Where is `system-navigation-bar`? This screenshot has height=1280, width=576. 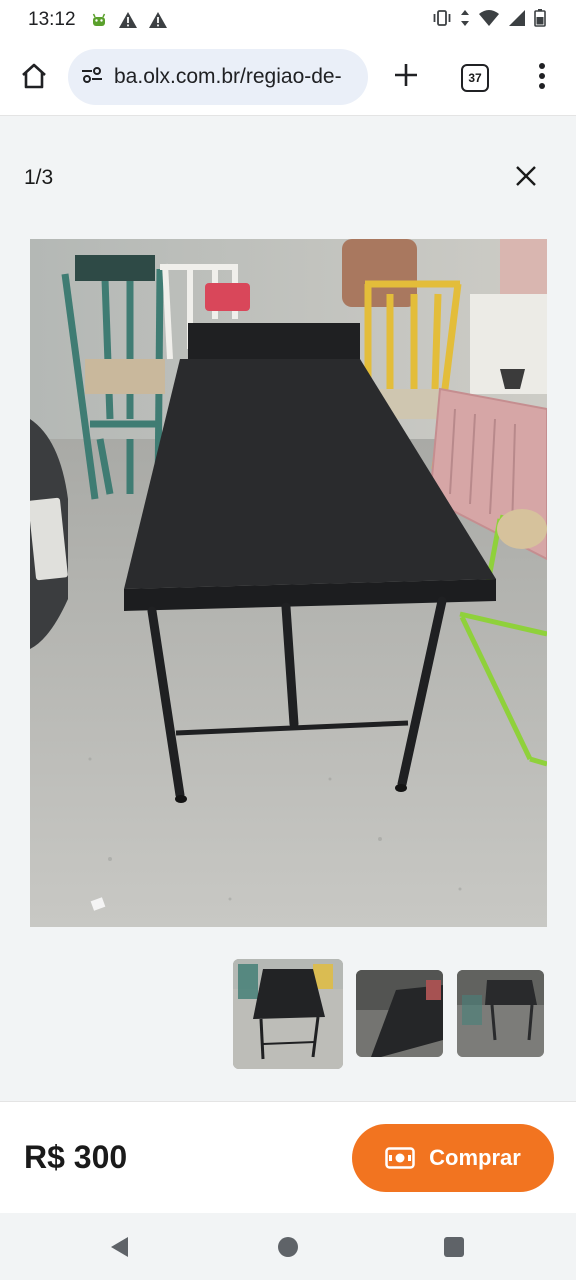
system-navigation-bar is located at coordinates (288, 1246).